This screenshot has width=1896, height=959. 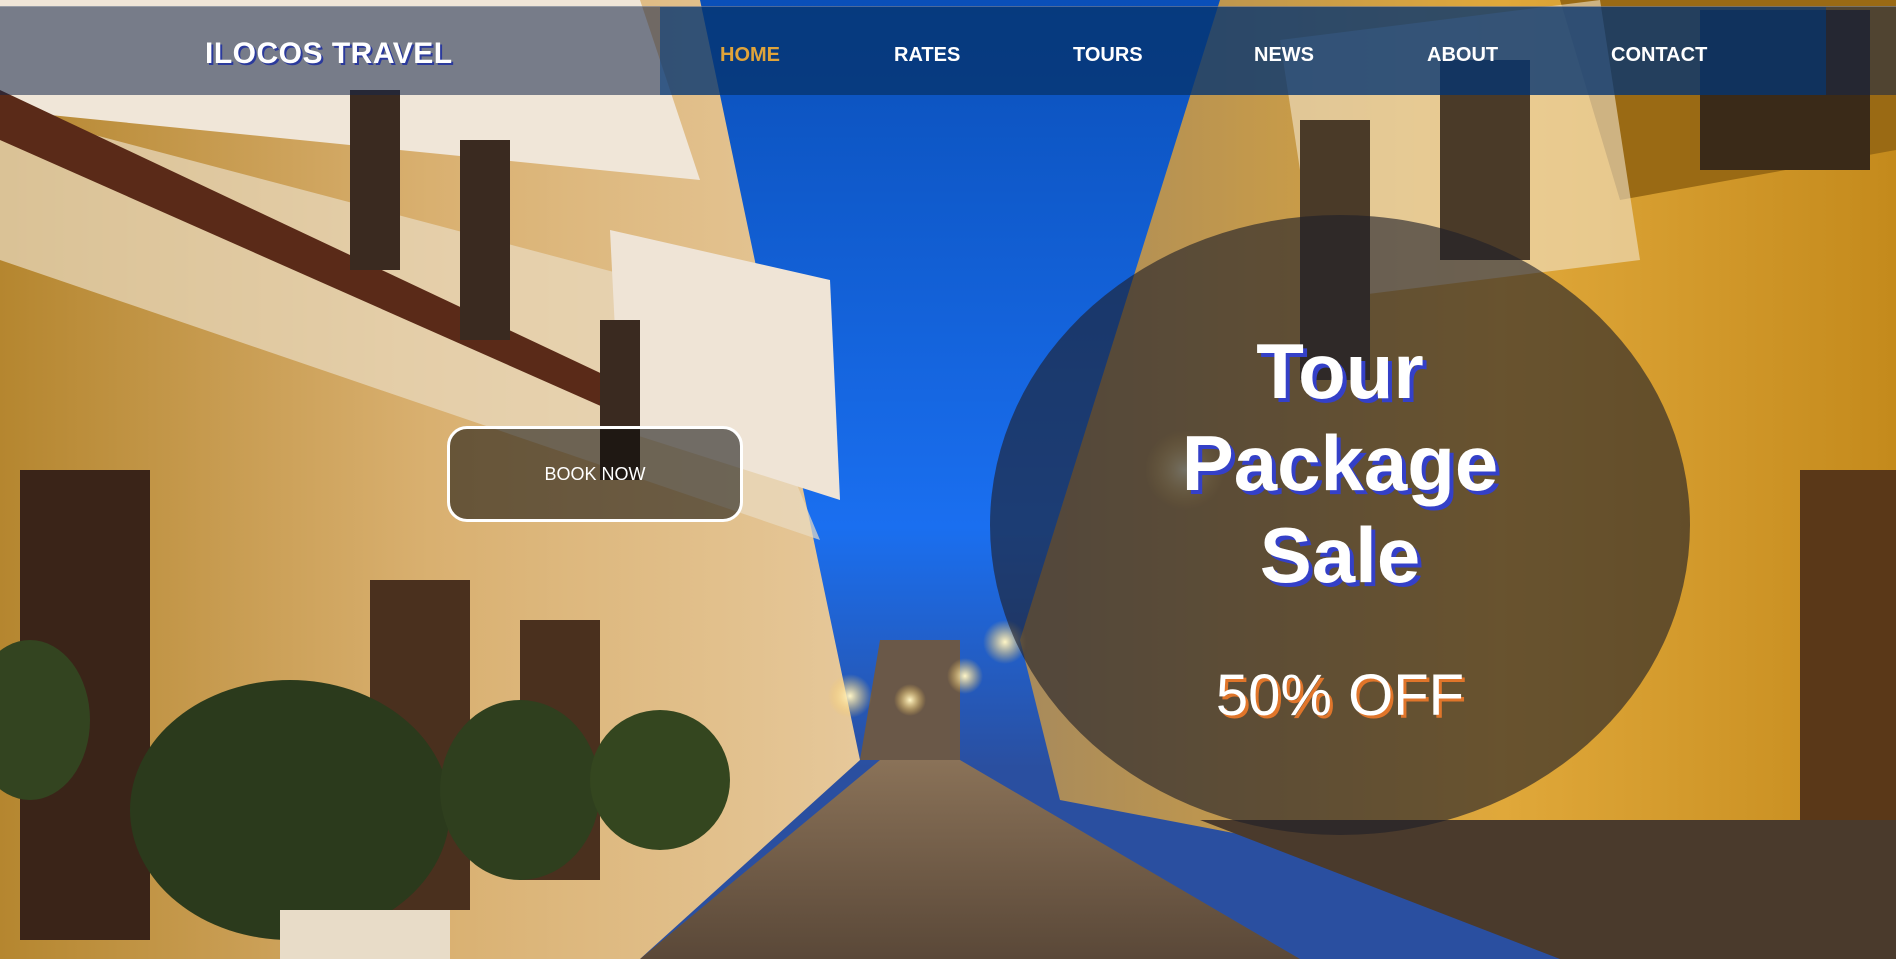 I want to click on promo-title: Tour Package Sale, so click(x=1340, y=463).